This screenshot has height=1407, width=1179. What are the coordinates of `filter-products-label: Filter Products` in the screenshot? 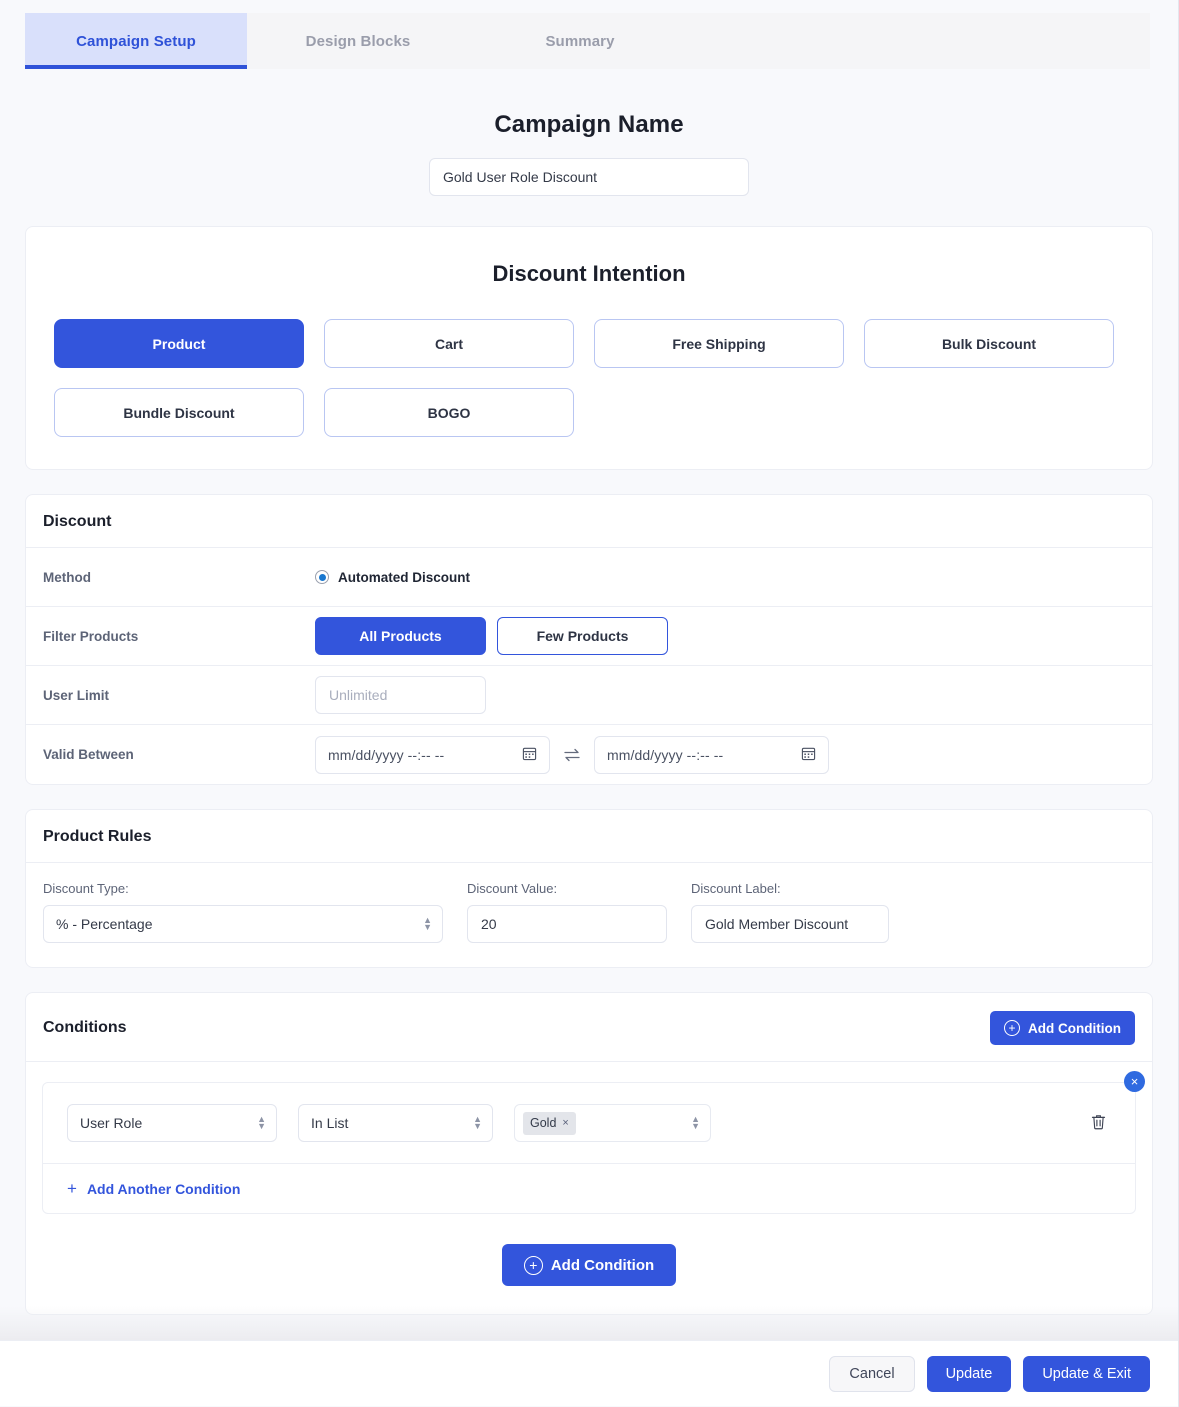 It's located at (91, 636).